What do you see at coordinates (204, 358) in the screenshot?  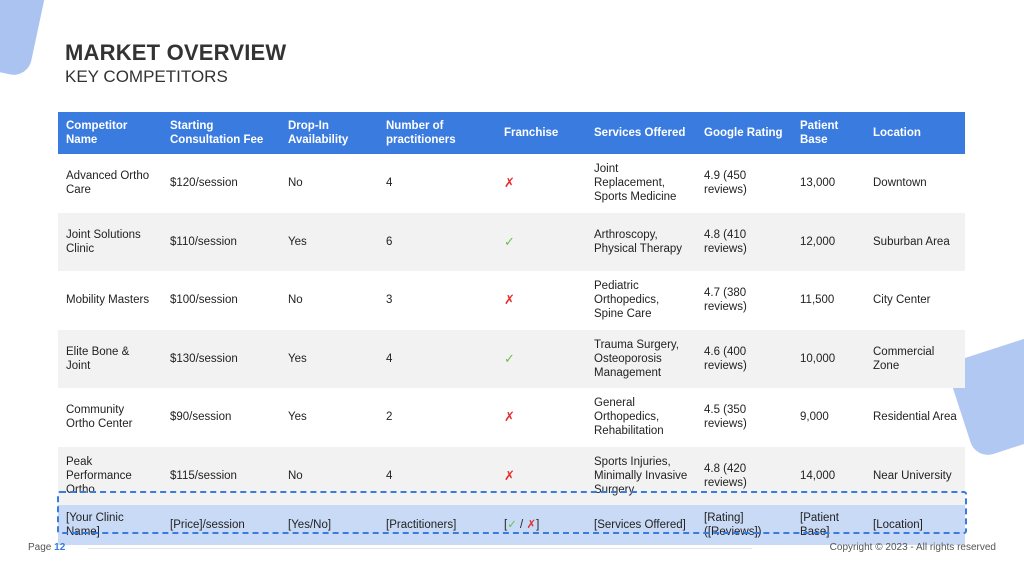 I see `consultation-fee: $130/session` at bounding box center [204, 358].